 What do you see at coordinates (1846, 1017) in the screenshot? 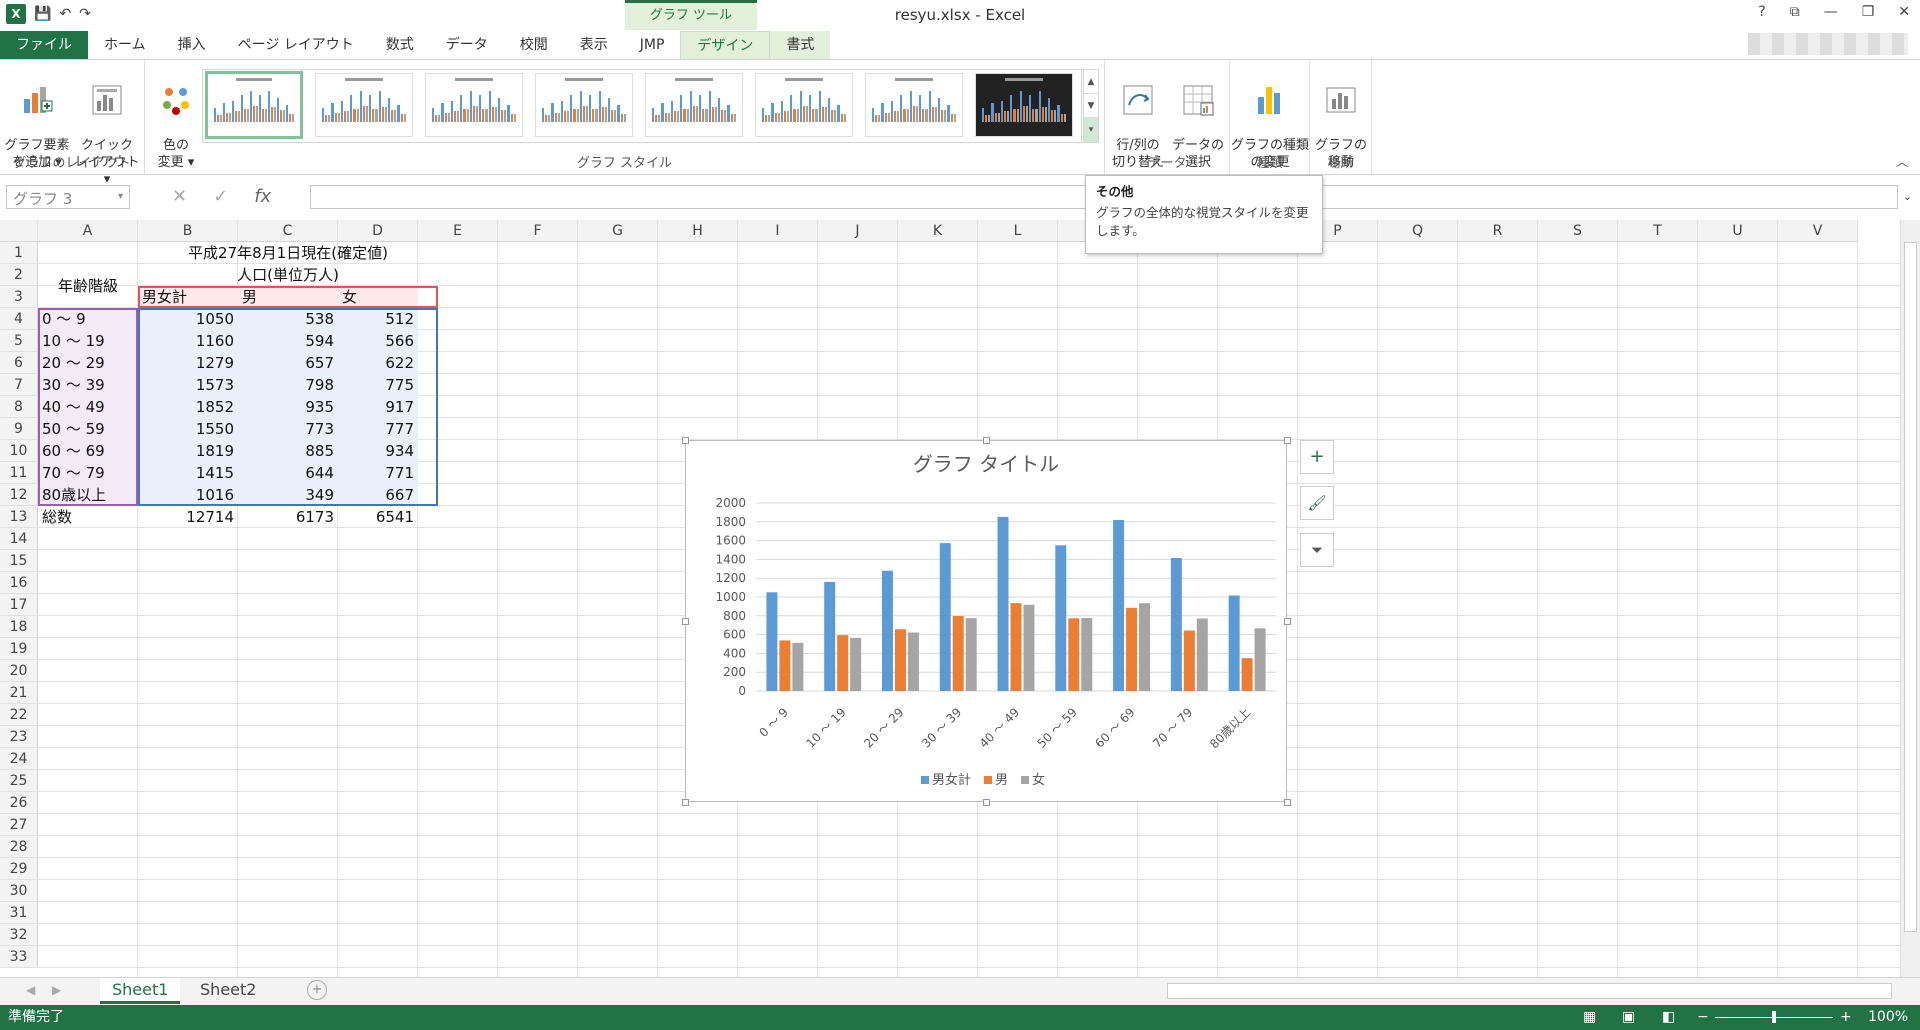
I see `zoom-in-icon: +` at bounding box center [1846, 1017].